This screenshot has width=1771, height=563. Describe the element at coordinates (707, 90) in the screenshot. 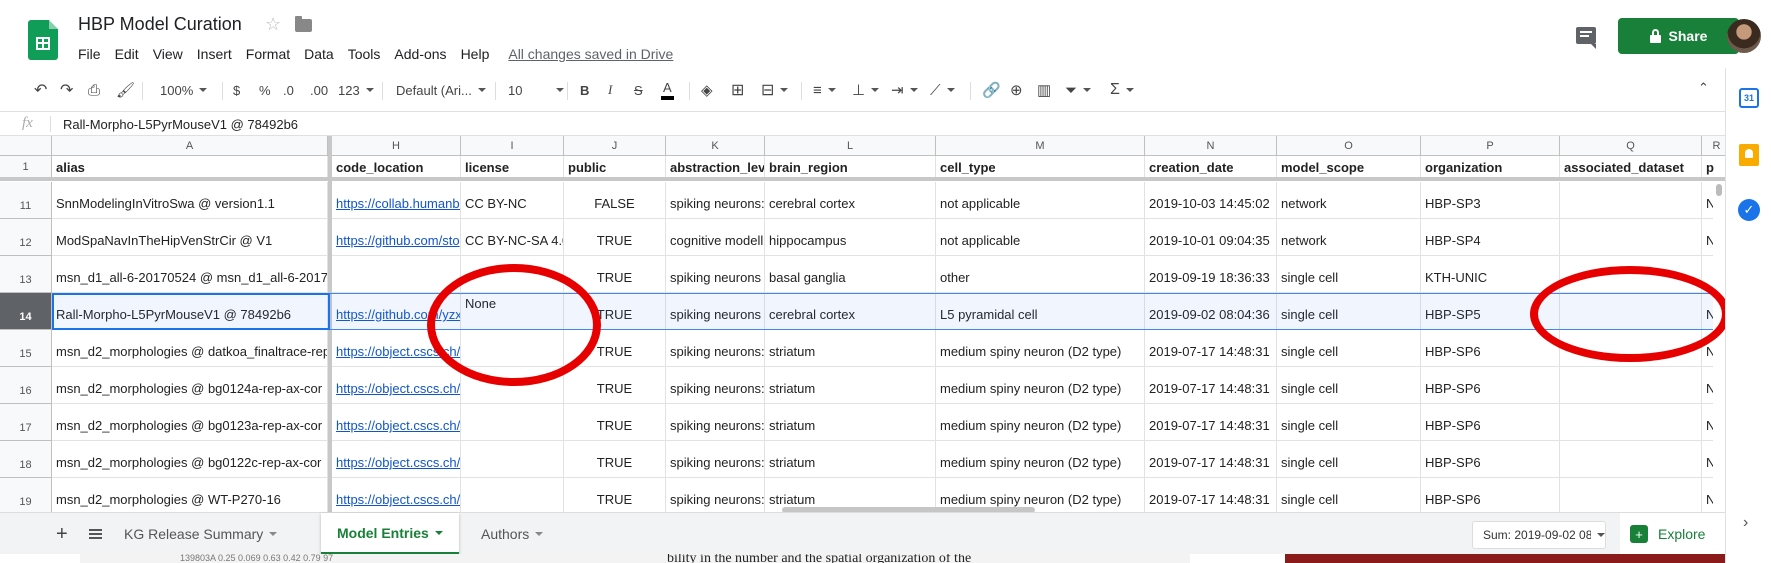

I see `fill-color-icon: ◈` at that location.